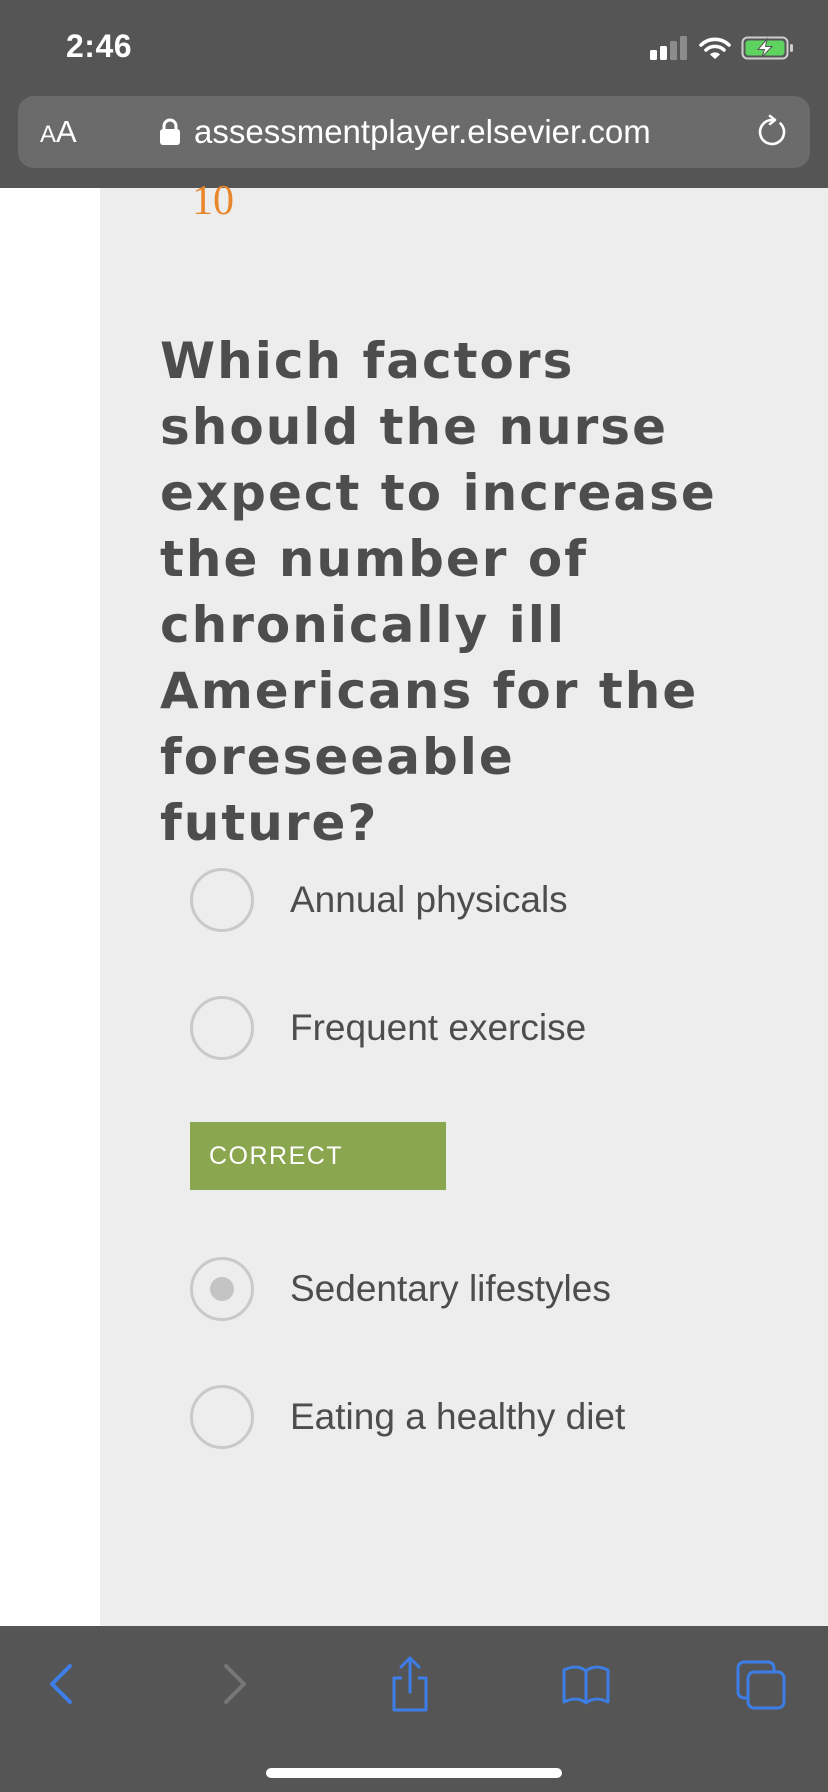 The height and width of the screenshot is (1792, 828). I want to click on wifi-icon, so click(715, 48).